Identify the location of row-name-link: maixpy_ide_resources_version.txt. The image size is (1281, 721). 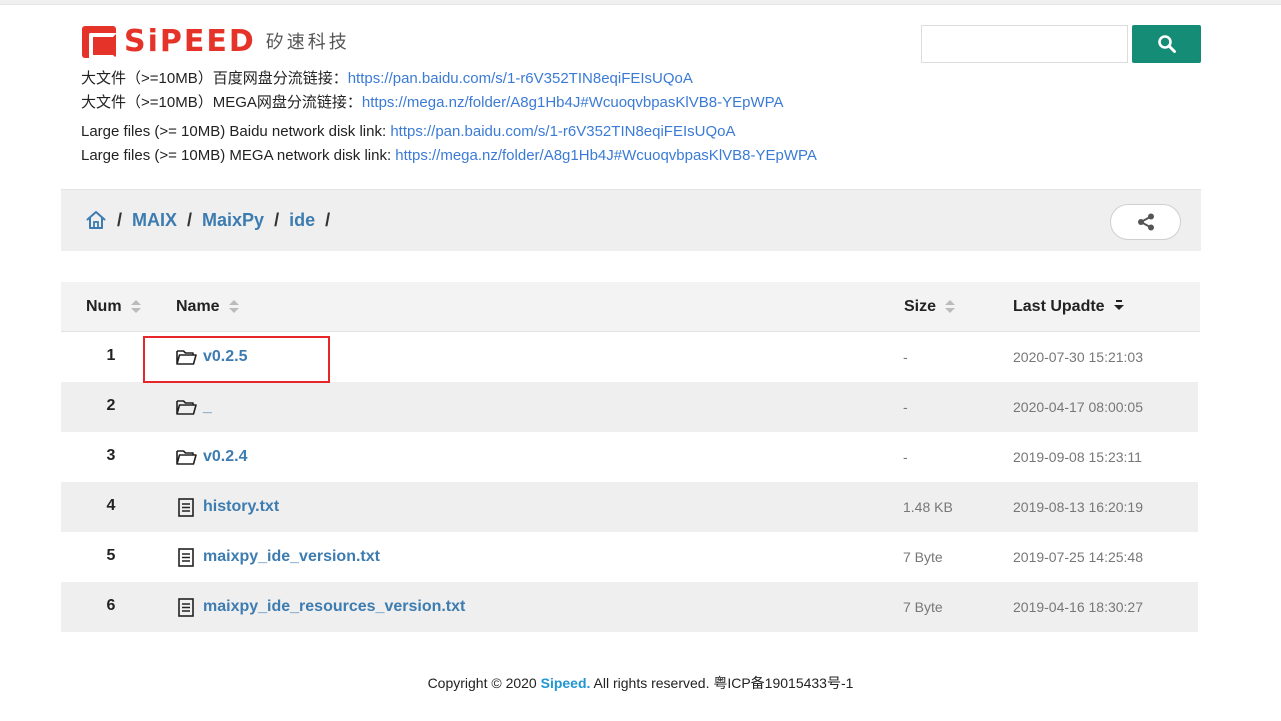
(320, 607).